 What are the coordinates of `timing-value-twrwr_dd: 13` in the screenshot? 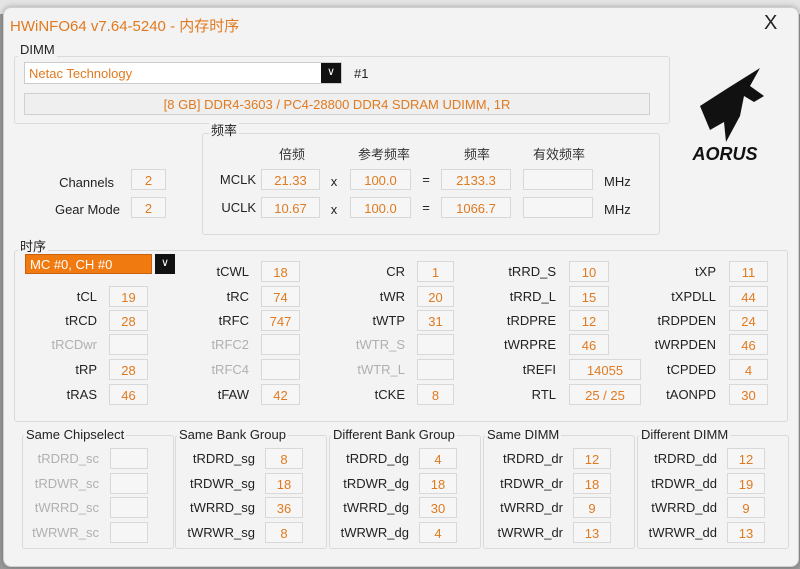 It's located at (746, 532).